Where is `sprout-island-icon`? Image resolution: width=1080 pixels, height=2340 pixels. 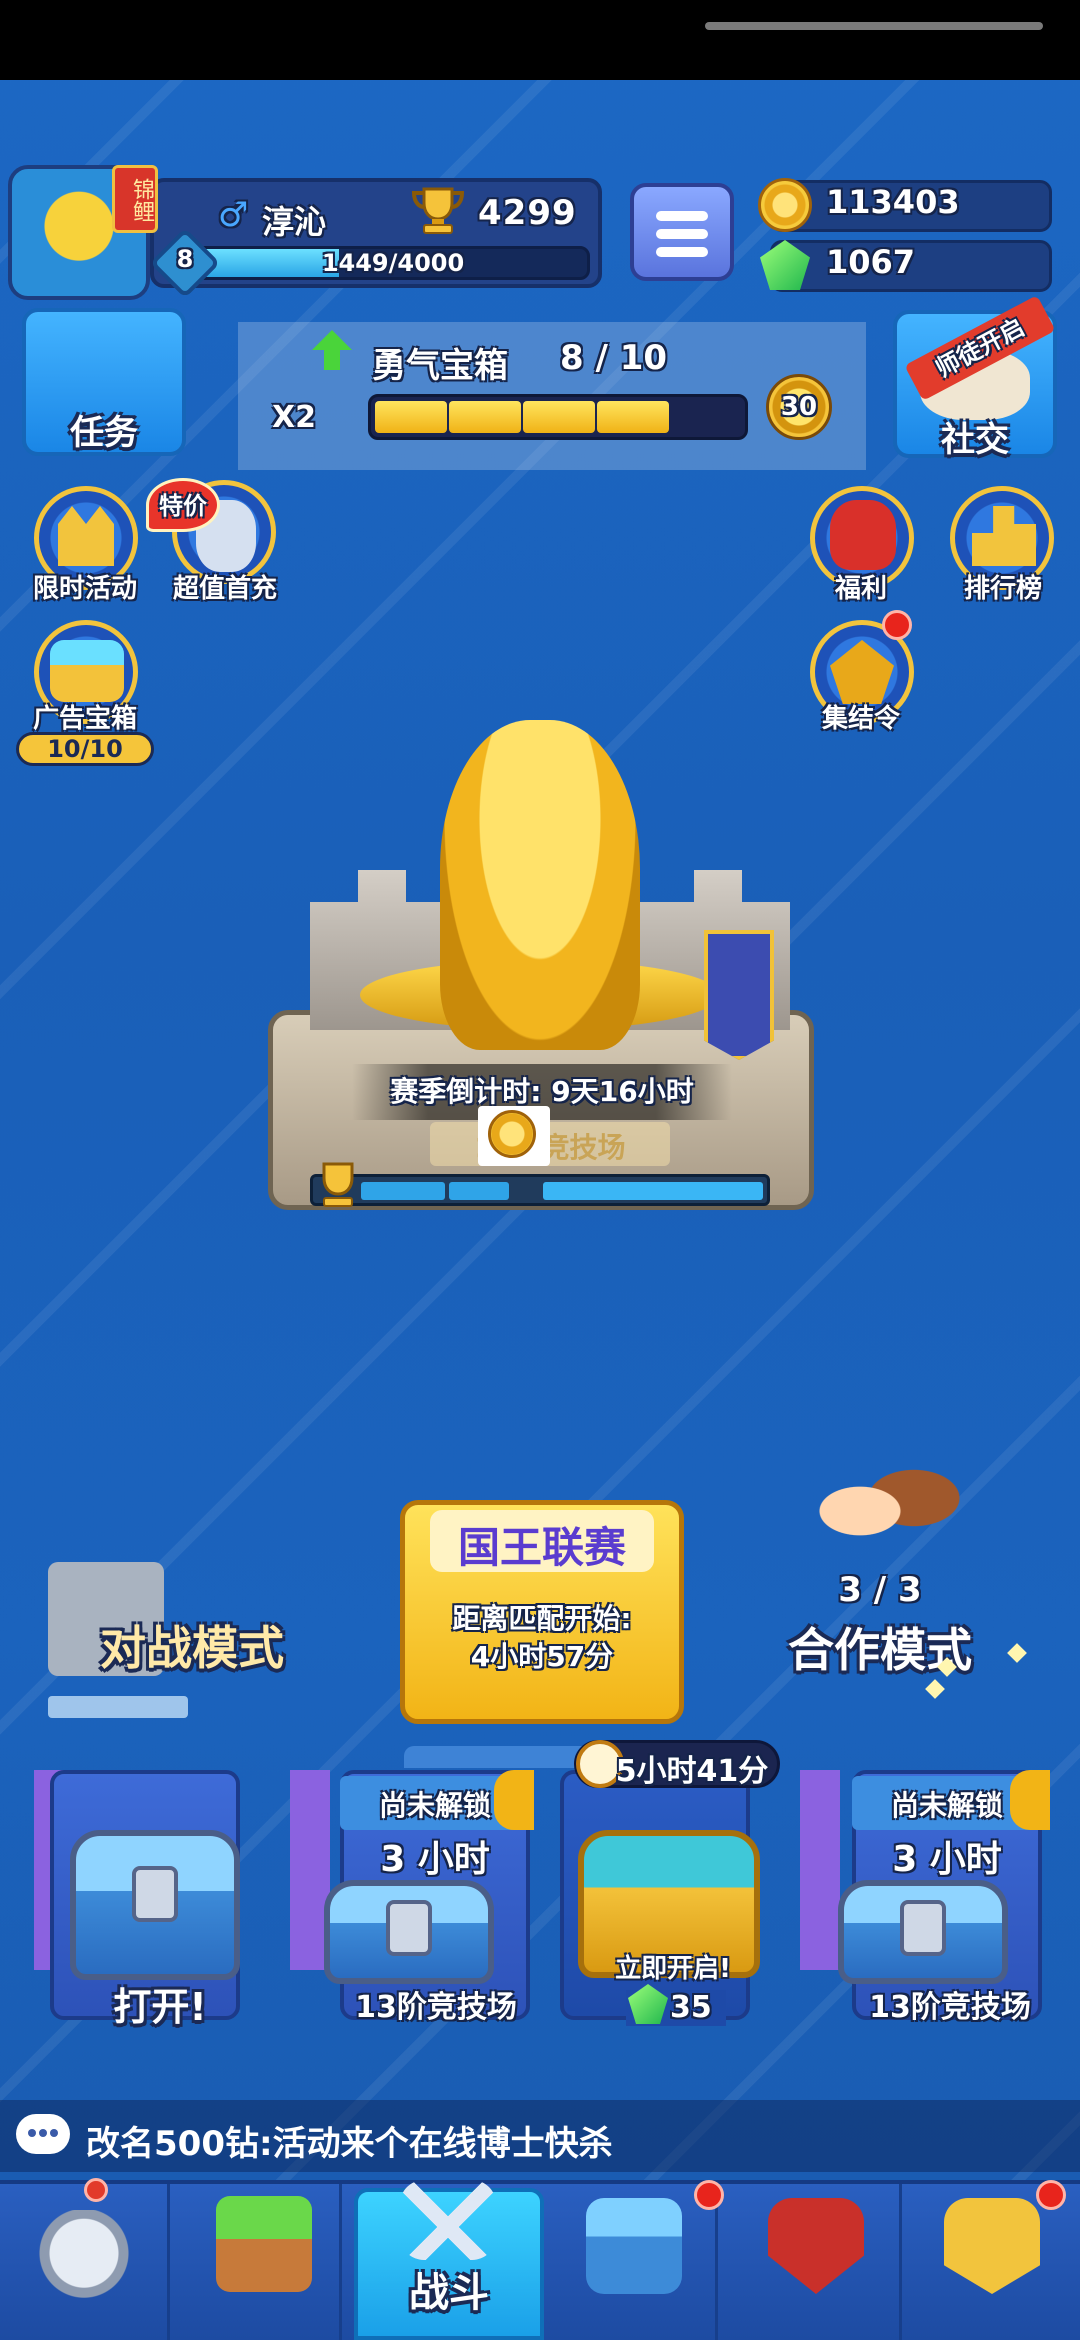 sprout-island-icon is located at coordinates (264, 2244).